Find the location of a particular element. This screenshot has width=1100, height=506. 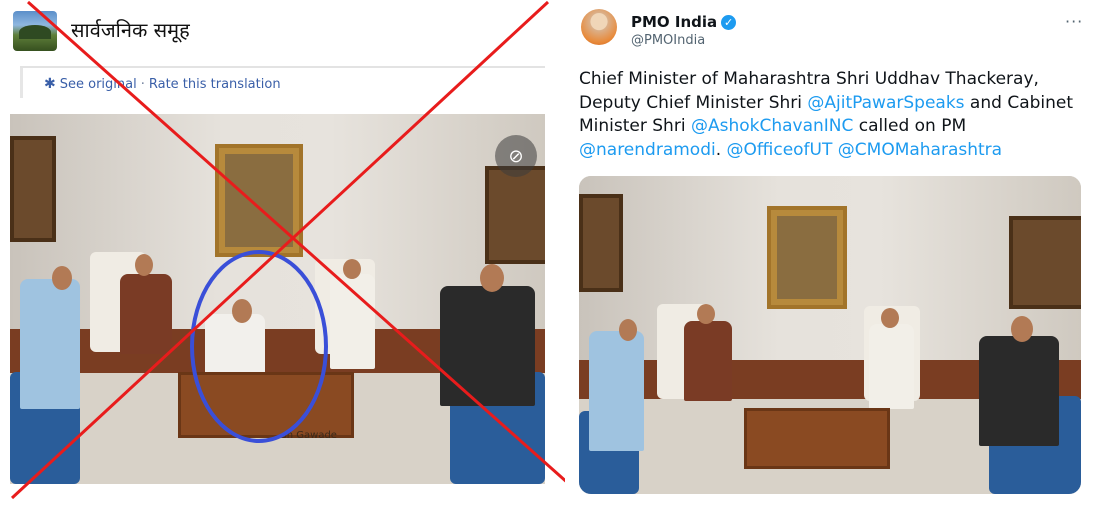

see-original-link: See original is located at coordinates (98, 84).